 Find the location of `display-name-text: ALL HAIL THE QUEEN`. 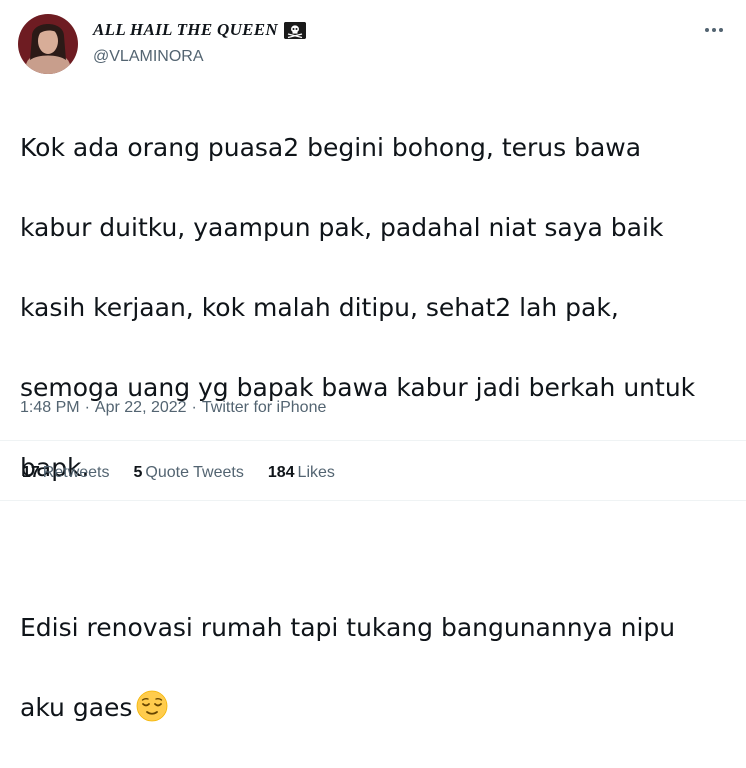

display-name-text: ALL HAIL THE QUEEN is located at coordinates (186, 29).